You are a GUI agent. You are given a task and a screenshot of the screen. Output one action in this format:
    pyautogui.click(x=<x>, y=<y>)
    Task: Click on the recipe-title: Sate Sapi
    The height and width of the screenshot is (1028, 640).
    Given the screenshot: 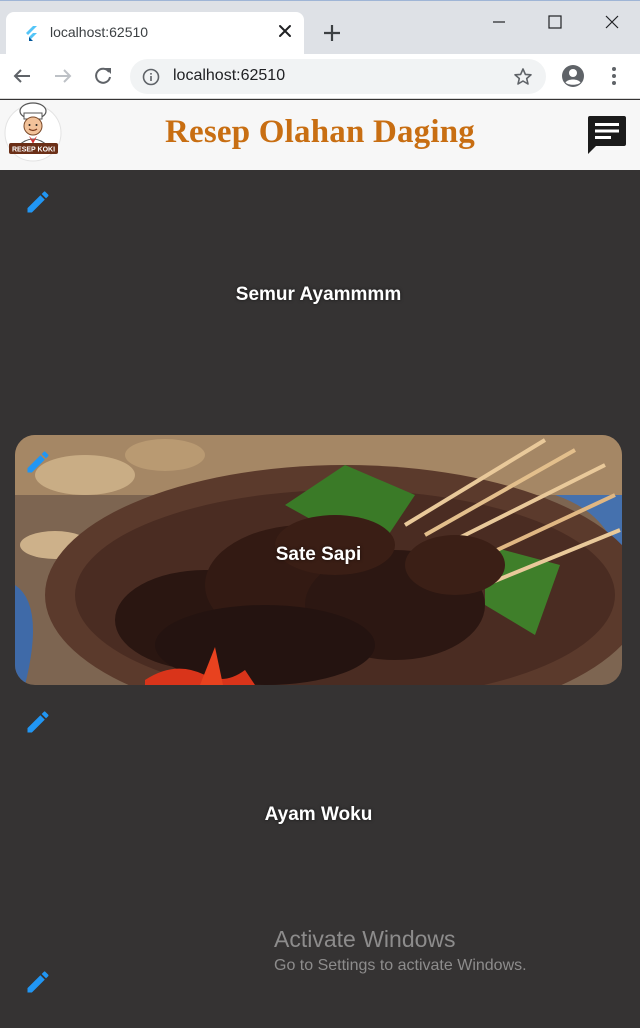 What is the action you would take?
    pyautogui.click(x=318, y=554)
    